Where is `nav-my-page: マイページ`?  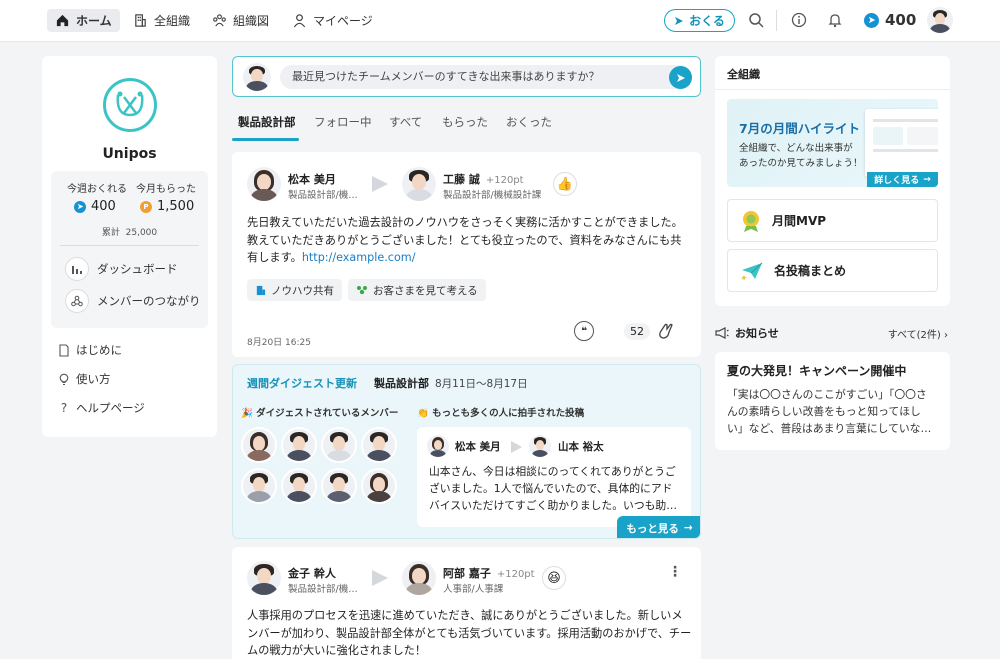
nav-my-page: マイページ is located at coordinates (332, 20).